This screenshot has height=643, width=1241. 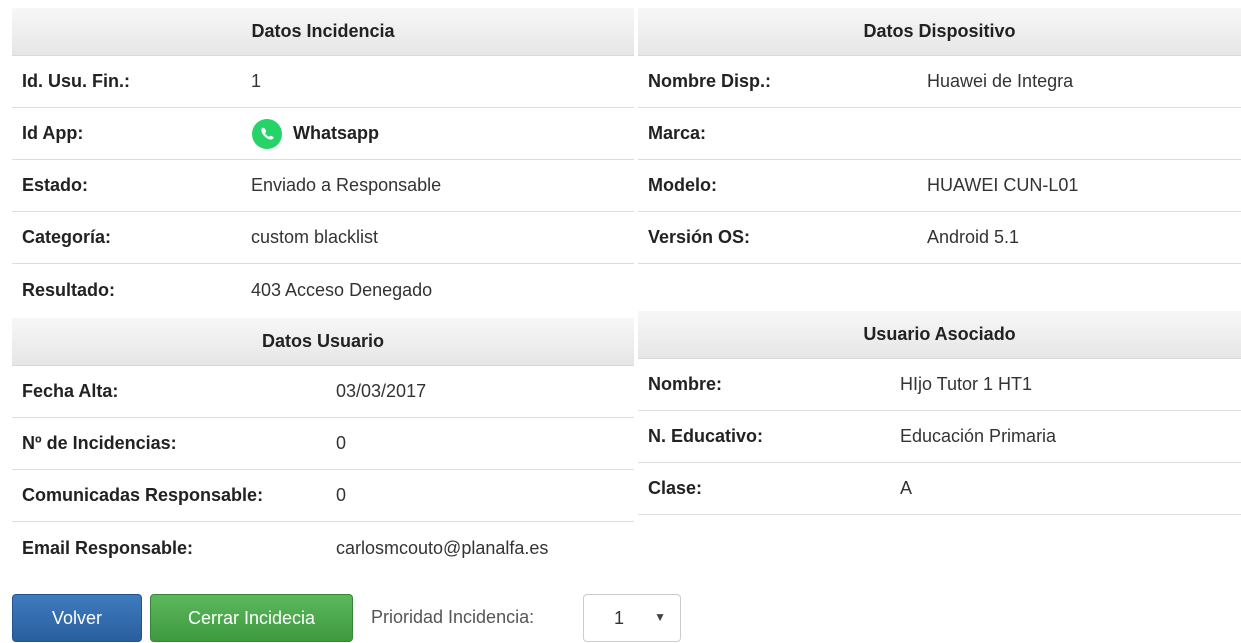 What do you see at coordinates (677, 133) in the screenshot?
I see `row-label: Marca:` at bounding box center [677, 133].